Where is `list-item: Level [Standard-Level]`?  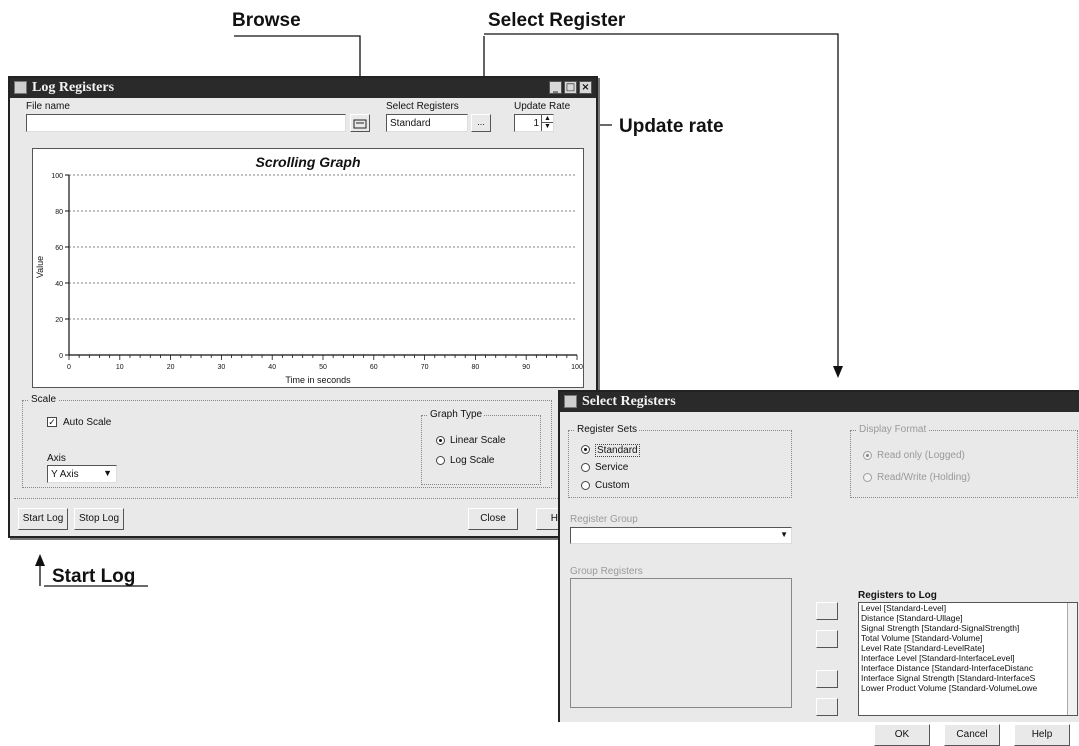
list-item: Level [Standard-Level] is located at coordinates (962, 608).